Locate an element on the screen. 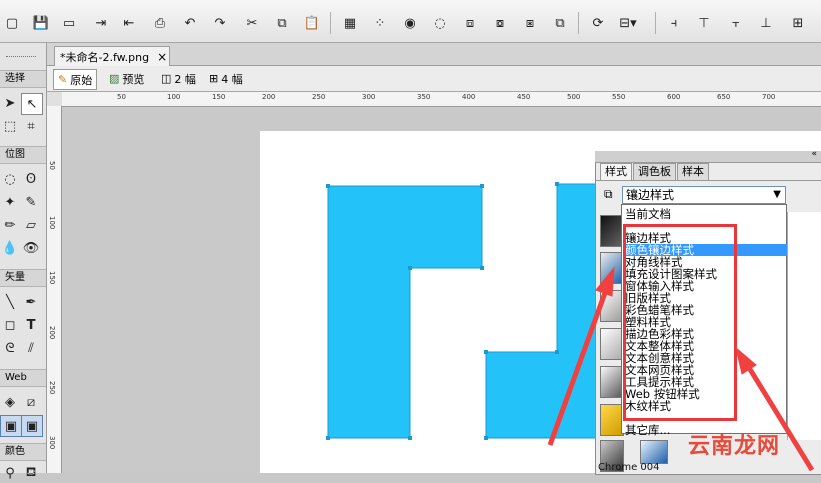 The height and width of the screenshot is (483, 821). annotation-arrows is located at coordinates (681, 369).